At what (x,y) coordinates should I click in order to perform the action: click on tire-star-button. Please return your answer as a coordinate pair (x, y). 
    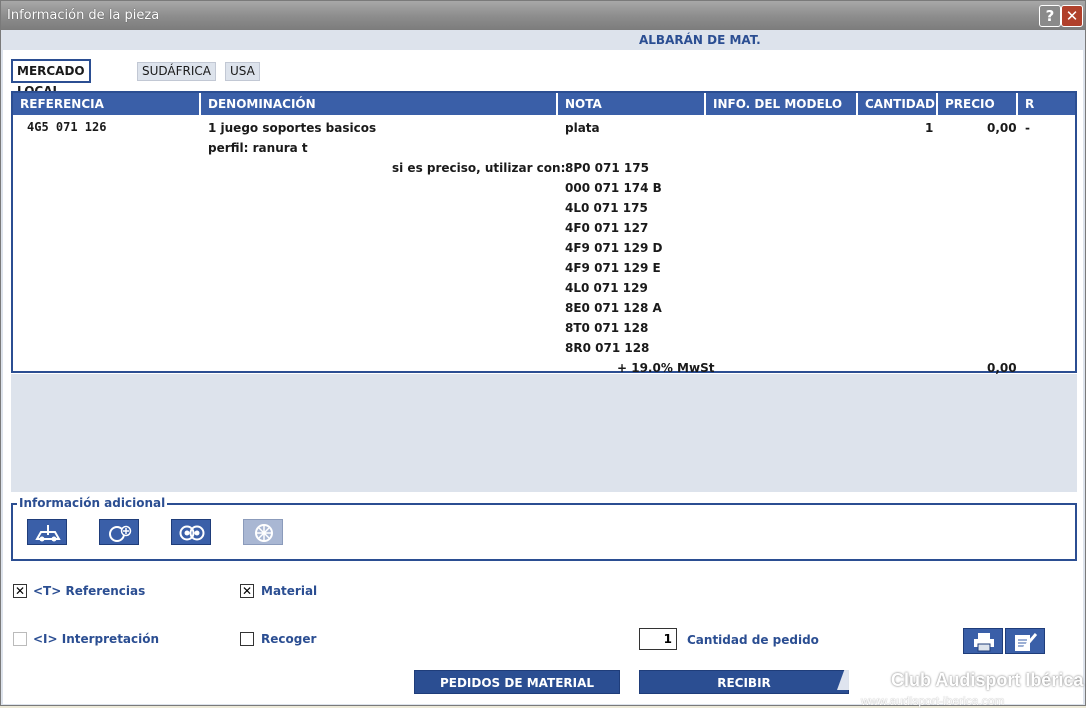
    Looking at the image, I should click on (263, 532).